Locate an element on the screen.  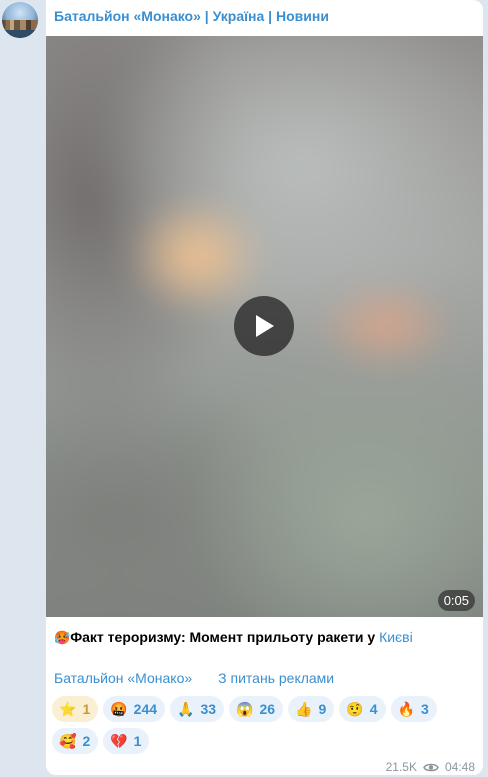
reactions-bar: ⭐ 1 🤬 244 🙏 33 😱 26 👍 9 🤨 4 🔥 3 🥰 2 💔 1 is located at coordinates (262, 725).